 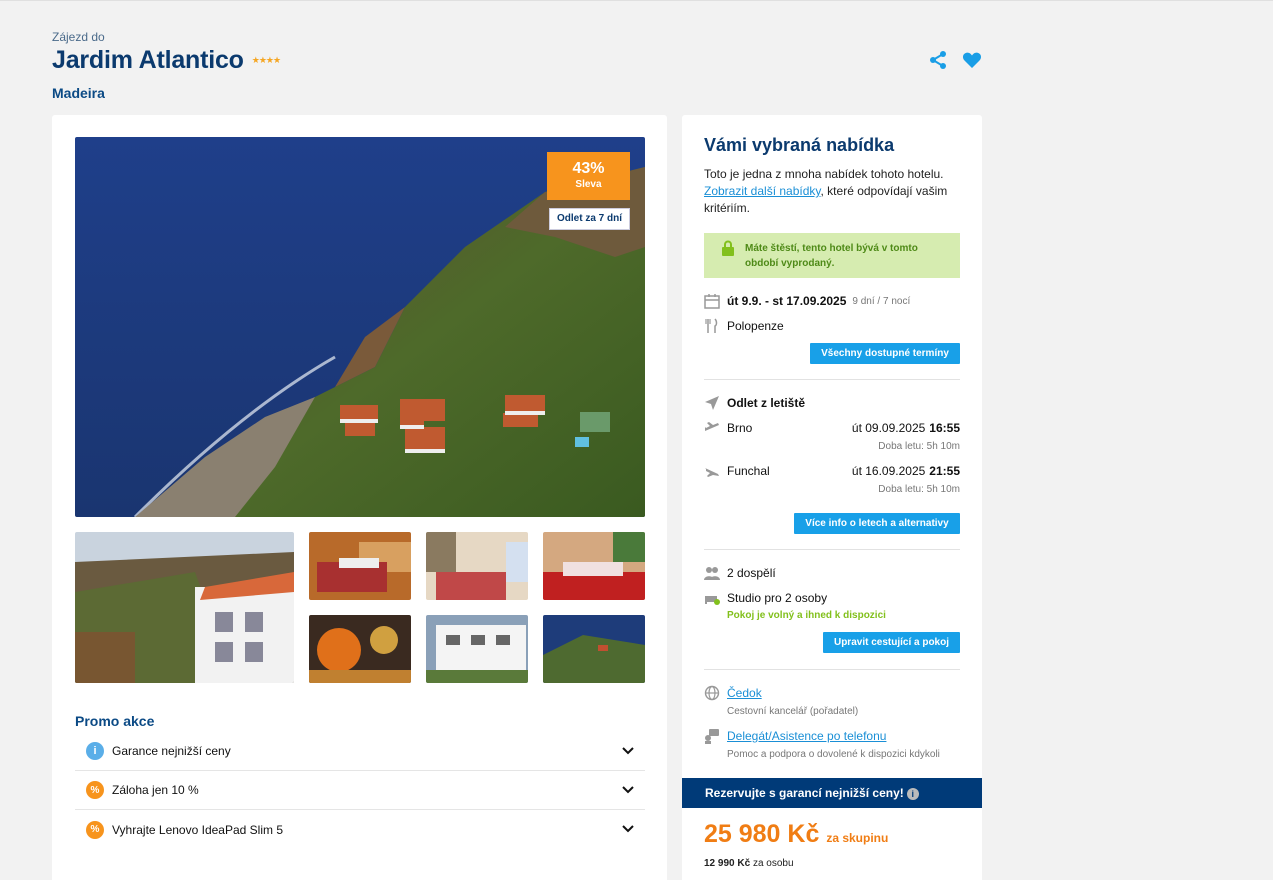 I want to click on support-chat-icon, so click(x=712, y=736).